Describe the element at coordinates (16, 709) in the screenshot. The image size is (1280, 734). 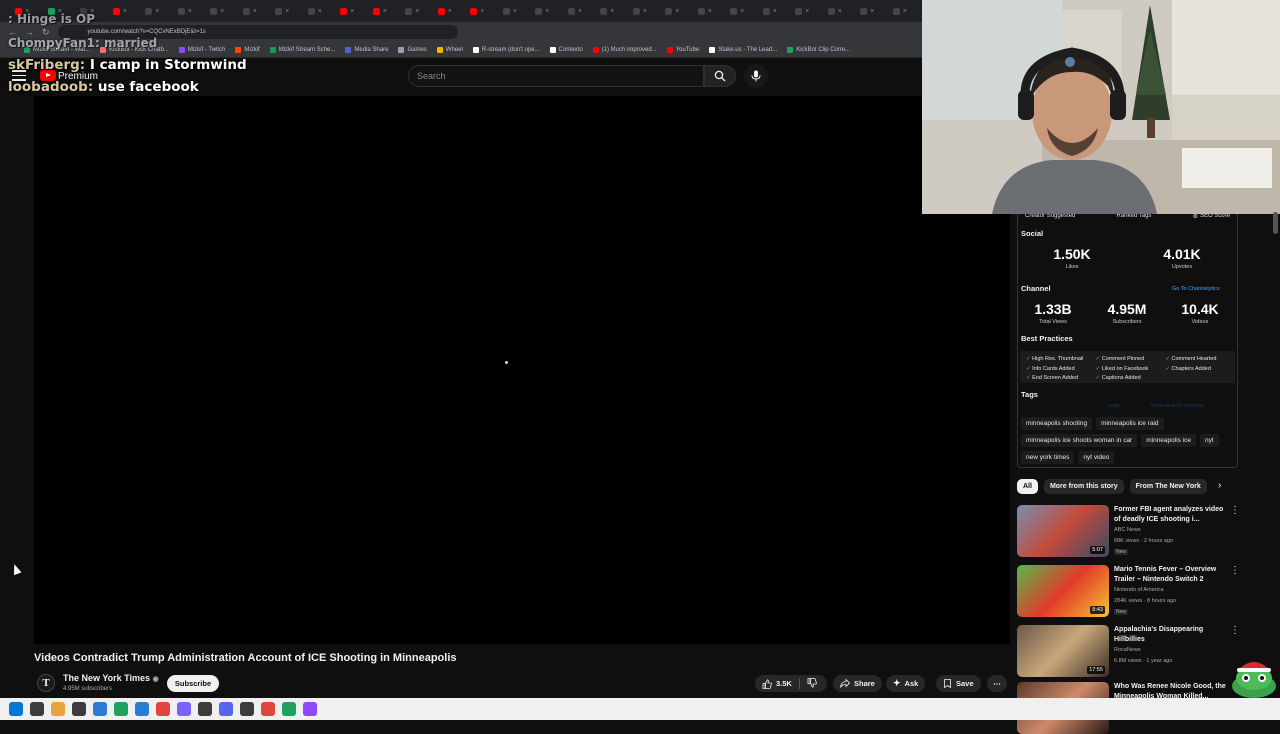
I see `windows-start-icon` at that location.